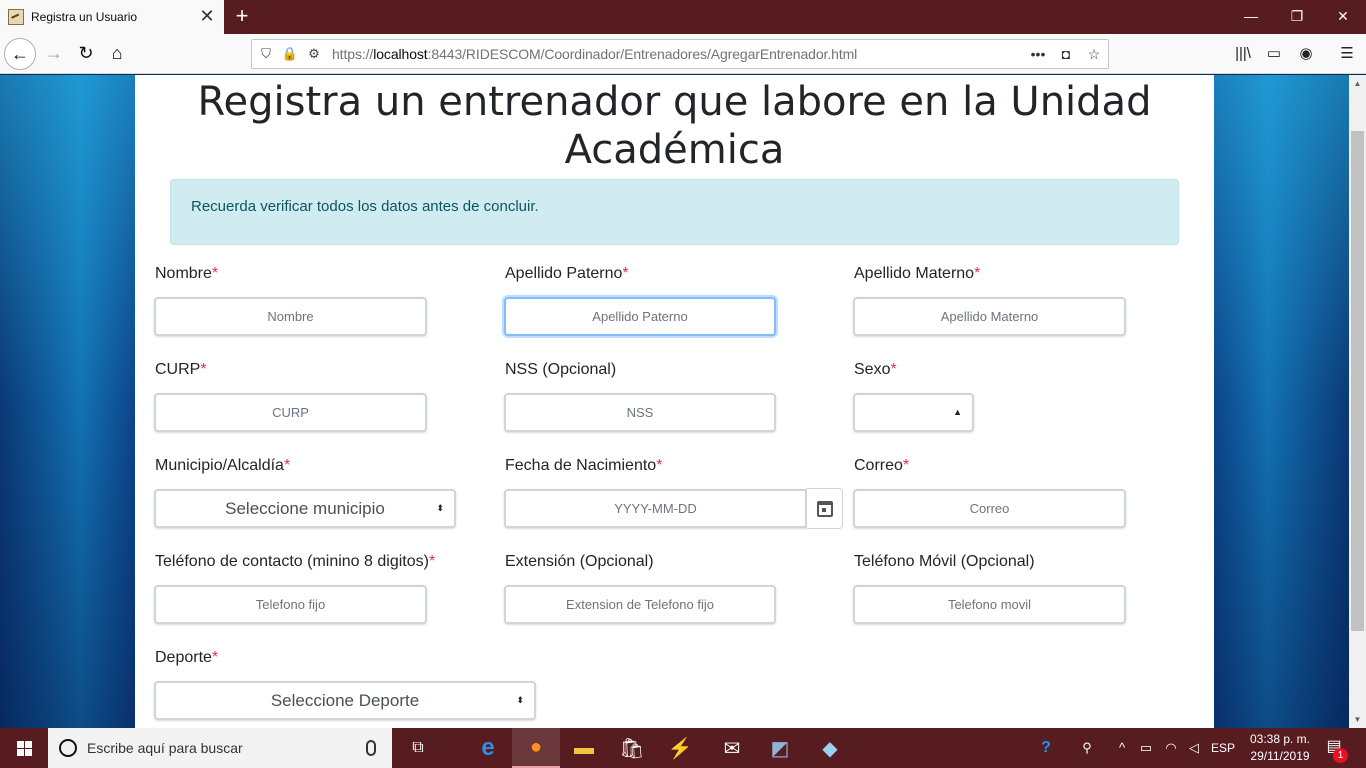  What do you see at coordinates (187, 273) in the screenshot?
I see `label-nombre: Nombre*` at bounding box center [187, 273].